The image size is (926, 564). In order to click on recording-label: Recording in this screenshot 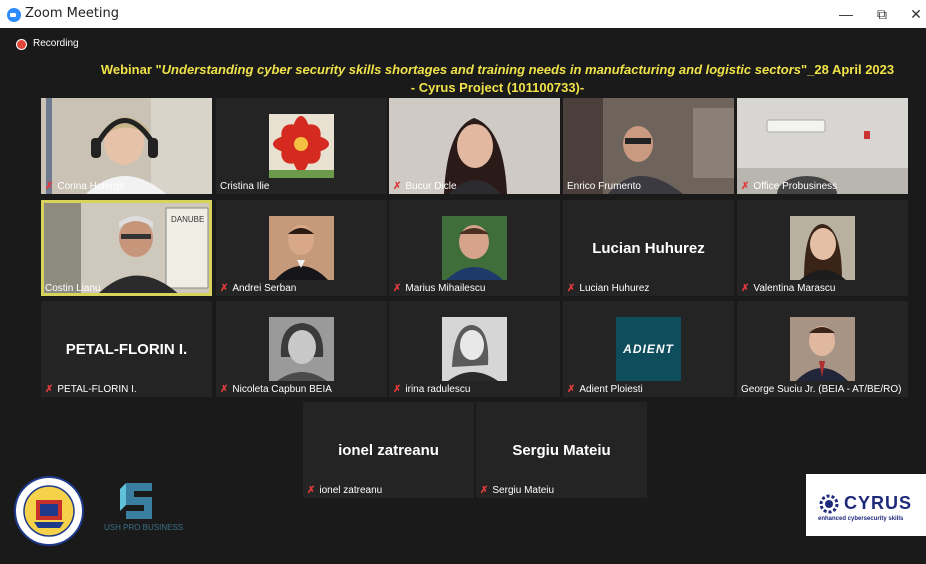, I will do `click(56, 43)`.